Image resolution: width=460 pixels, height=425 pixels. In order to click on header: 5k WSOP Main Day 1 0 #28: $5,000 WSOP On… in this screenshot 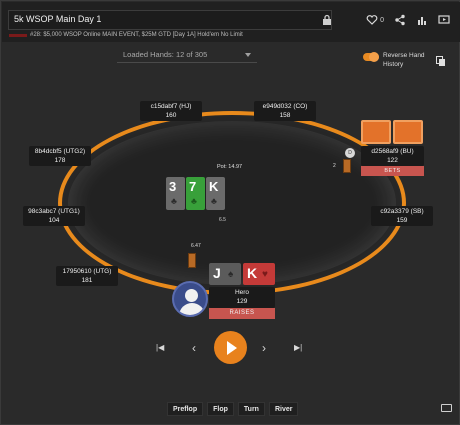, I will do `click(231, 22)`.